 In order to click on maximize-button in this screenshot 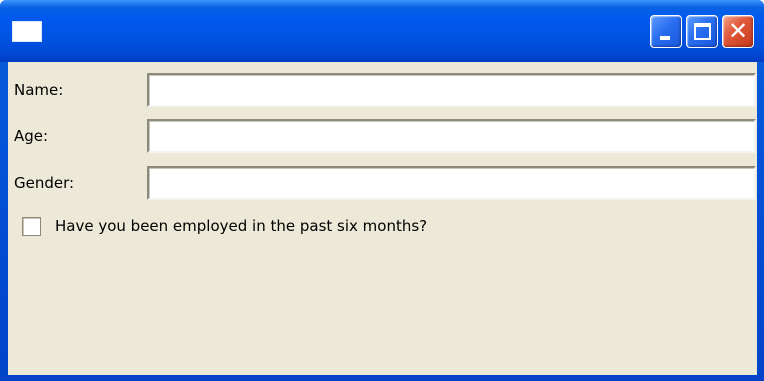, I will do `click(702, 31)`.